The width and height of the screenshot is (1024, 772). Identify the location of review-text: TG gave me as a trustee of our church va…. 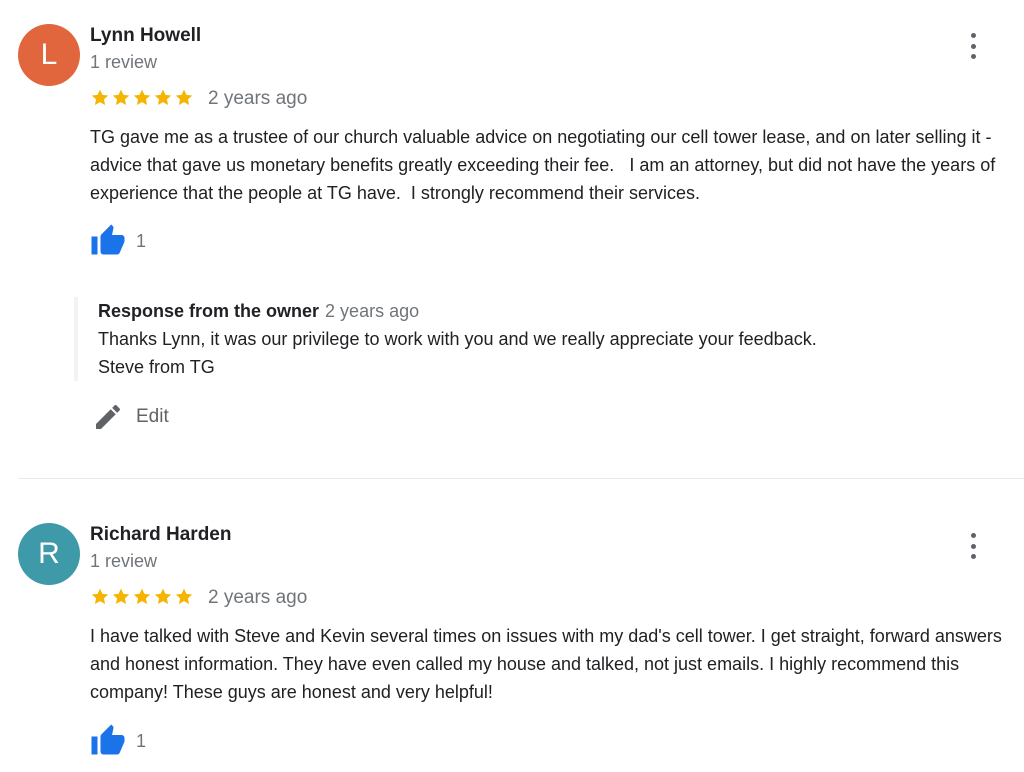
(545, 165).